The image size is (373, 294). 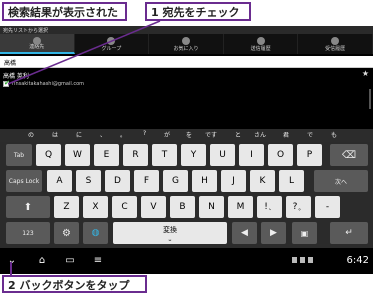 What do you see at coordinates (48, 155) in the screenshot?
I see `key-q: Q` at bounding box center [48, 155].